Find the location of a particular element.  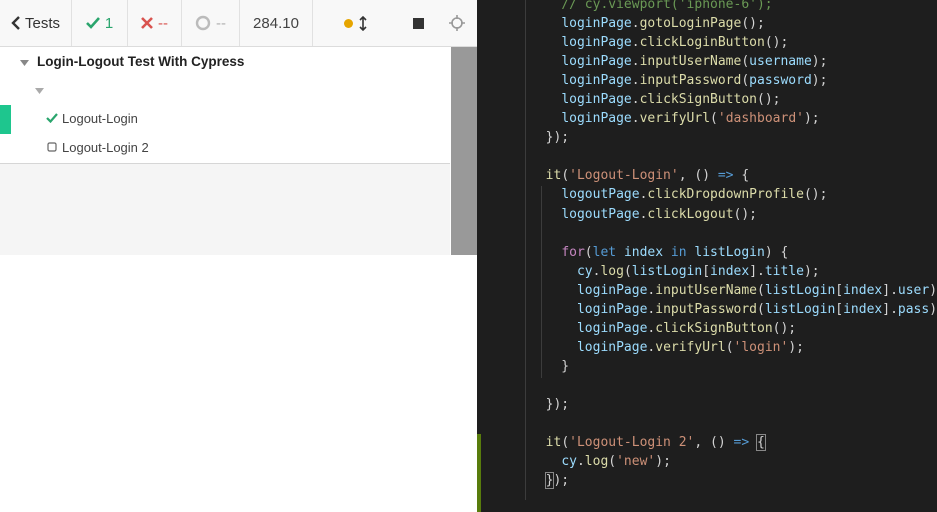

test-row: Logout-Login is located at coordinates (225, 118).